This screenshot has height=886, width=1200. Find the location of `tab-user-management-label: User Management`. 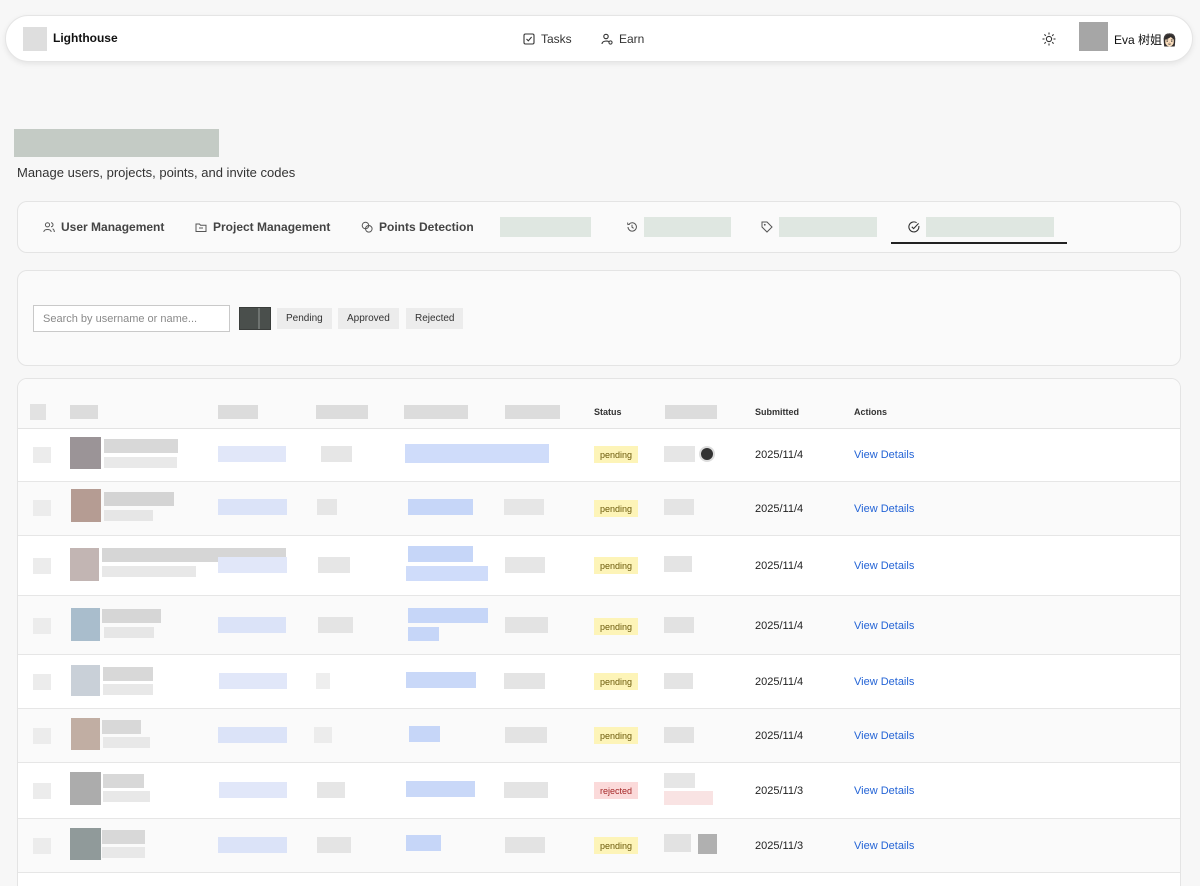

tab-user-management-label: User Management is located at coordinates (113, 227).